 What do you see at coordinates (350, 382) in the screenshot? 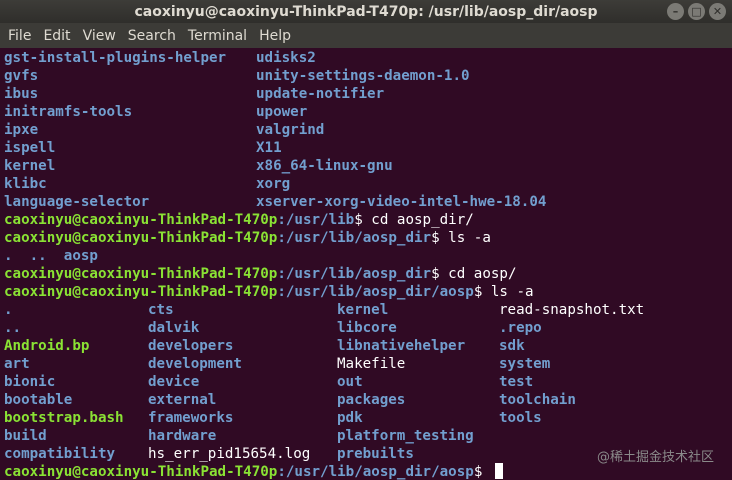
I see `list-entry: out` at bounding box center [350, 382].